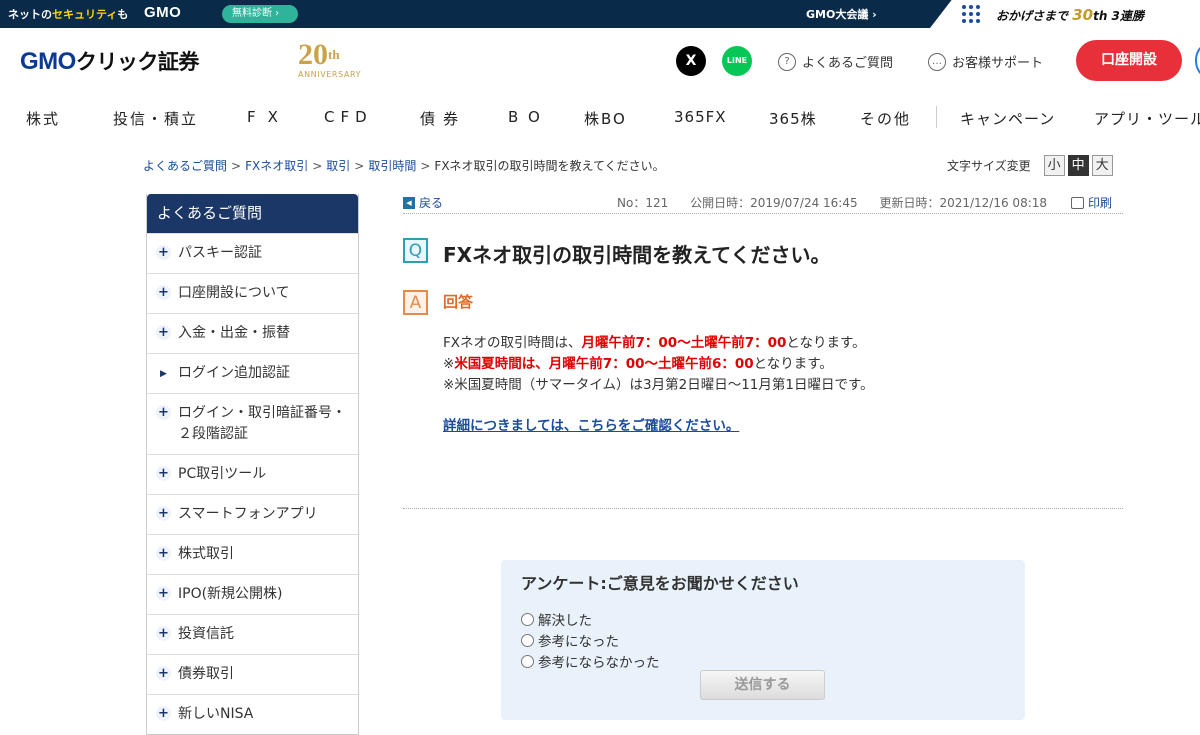 This screenshot has height=735, width=1200. What do you see at coordinates (43, 118) in the screenshot?
I see `nav-stocks: 株式` at bounding box center [43, 118].